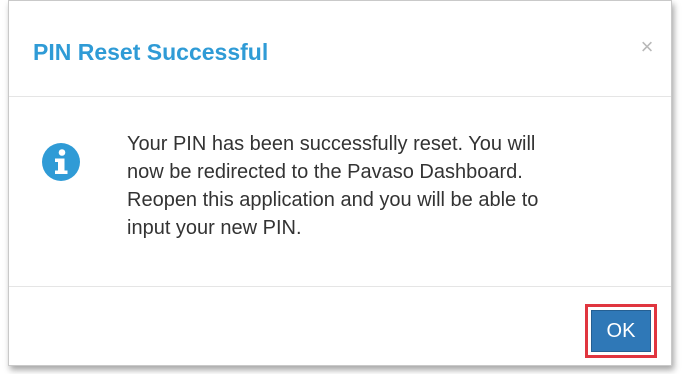 This screenshot has height=374, width=682. What do you see at coordinates (214, 228) in the screenshot?
I see `message-line: input your new PIN.` at bounding box center [214, 228].